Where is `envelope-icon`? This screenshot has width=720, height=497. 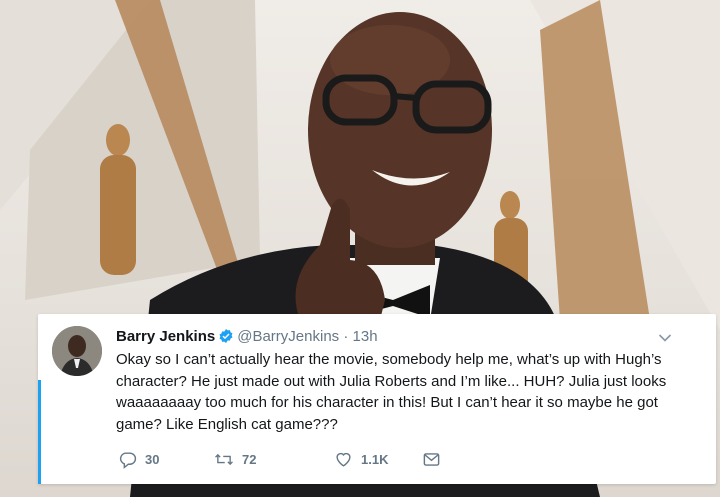 envelope-icon is located at coordinates (431, 459).